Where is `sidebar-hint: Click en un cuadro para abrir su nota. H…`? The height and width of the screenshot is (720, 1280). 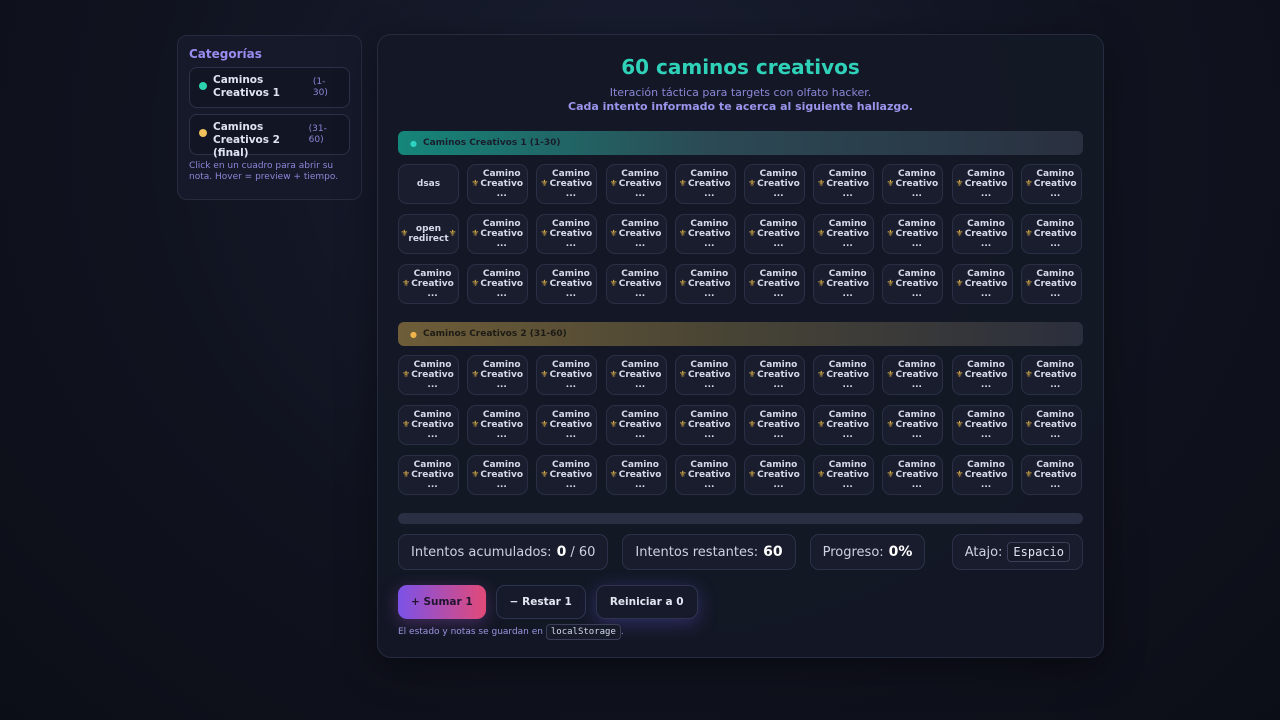 sidebar-hint: Click en un cuadro para abrir su nota. H… is located at coordinates (264, 171).